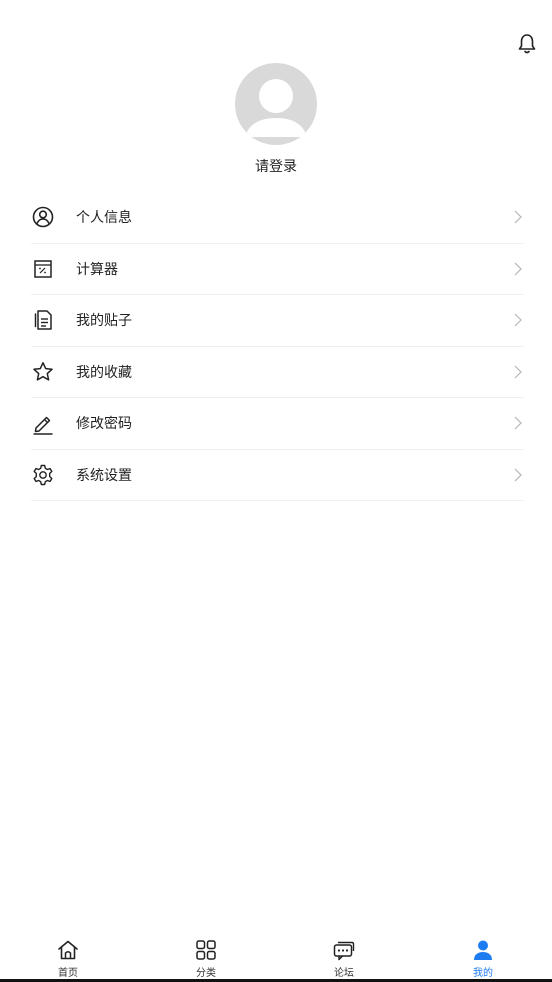 This screenshot has width=552, height=982. Describe the element at coordinates (483, 973) in the screenshot. I see `tab-label: 我的` at that location.